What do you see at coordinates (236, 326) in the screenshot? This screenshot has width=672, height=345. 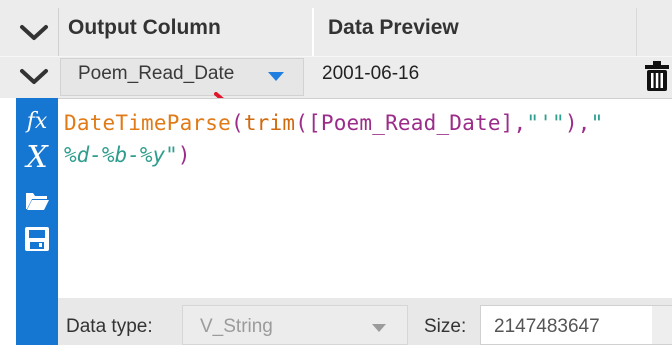 I see `data-type-value: V_String` at bounding box center [236, 326].